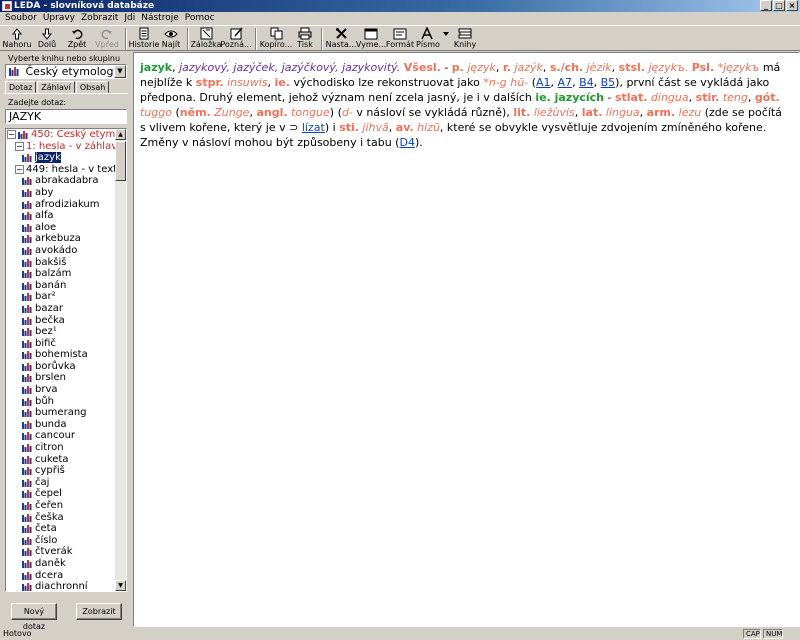 Image resolution: width=800 pixels, height=640 pixels. What do you see at coordinates (99, 611) in the screenshot?
I see `show-button: Zobrazit` at bounding box center [99, 611].